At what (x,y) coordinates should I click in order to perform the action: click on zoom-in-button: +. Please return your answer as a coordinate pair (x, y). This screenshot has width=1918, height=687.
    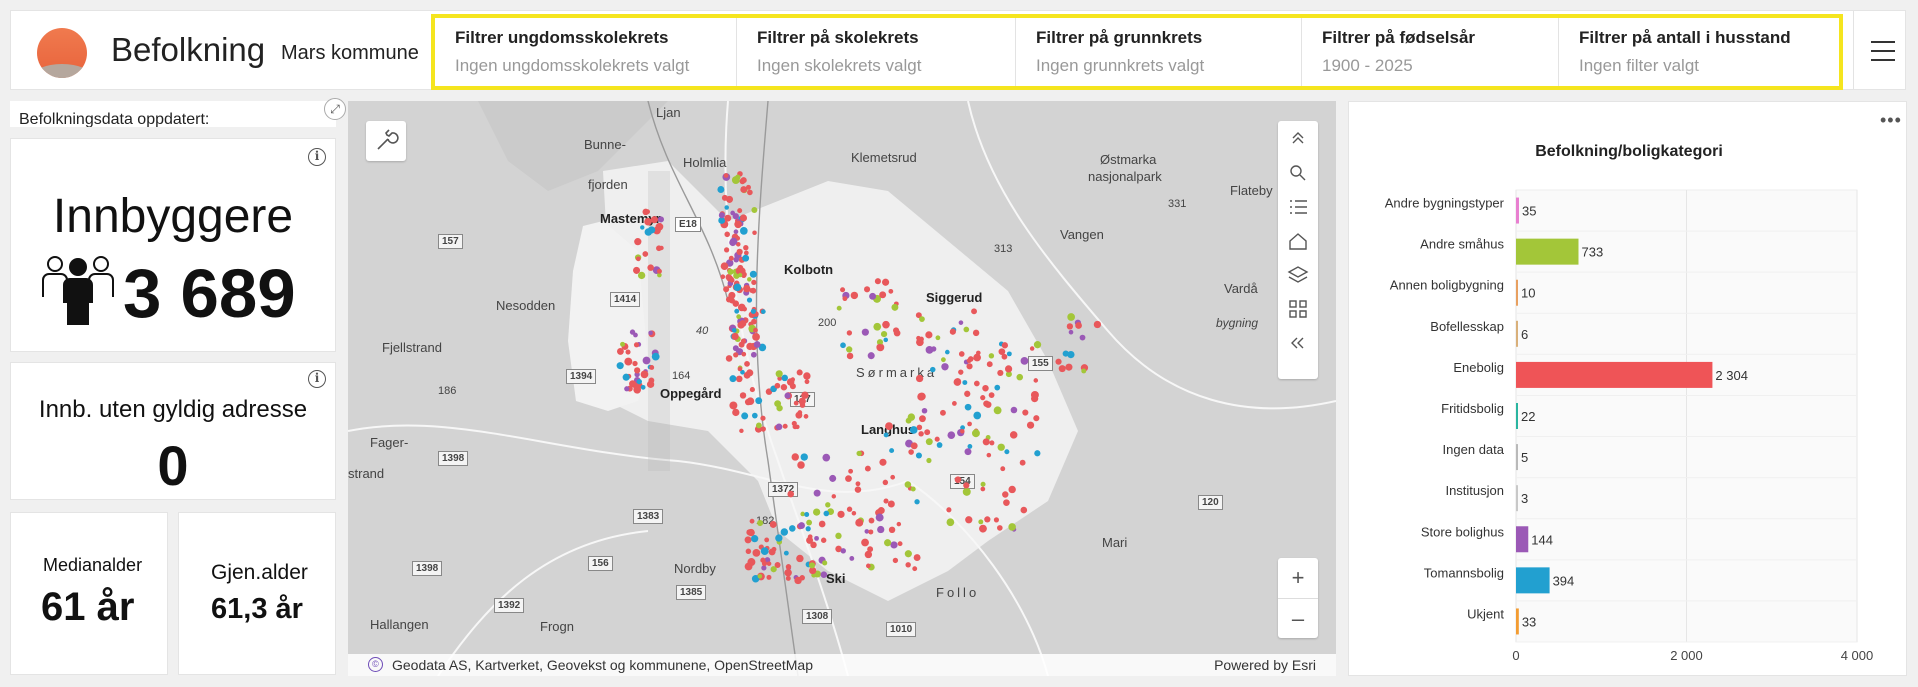
    Looking at the image, I should click on (1298, 578).